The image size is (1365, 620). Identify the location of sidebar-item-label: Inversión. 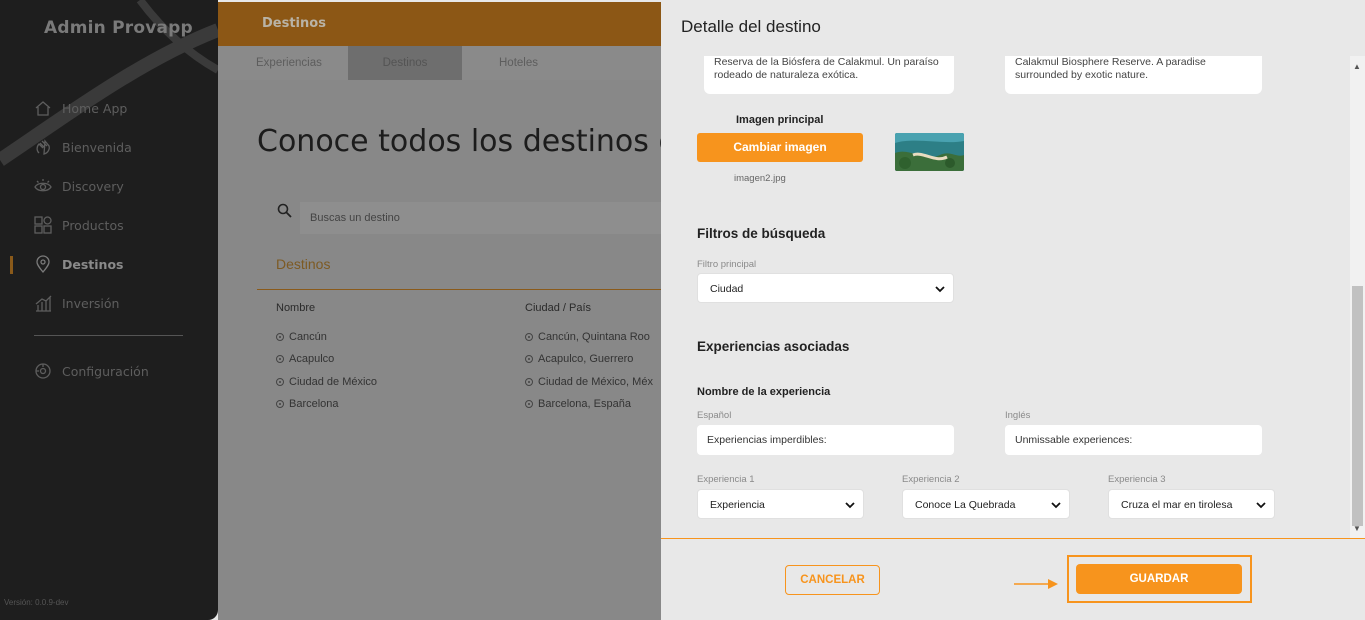
(91, 303).